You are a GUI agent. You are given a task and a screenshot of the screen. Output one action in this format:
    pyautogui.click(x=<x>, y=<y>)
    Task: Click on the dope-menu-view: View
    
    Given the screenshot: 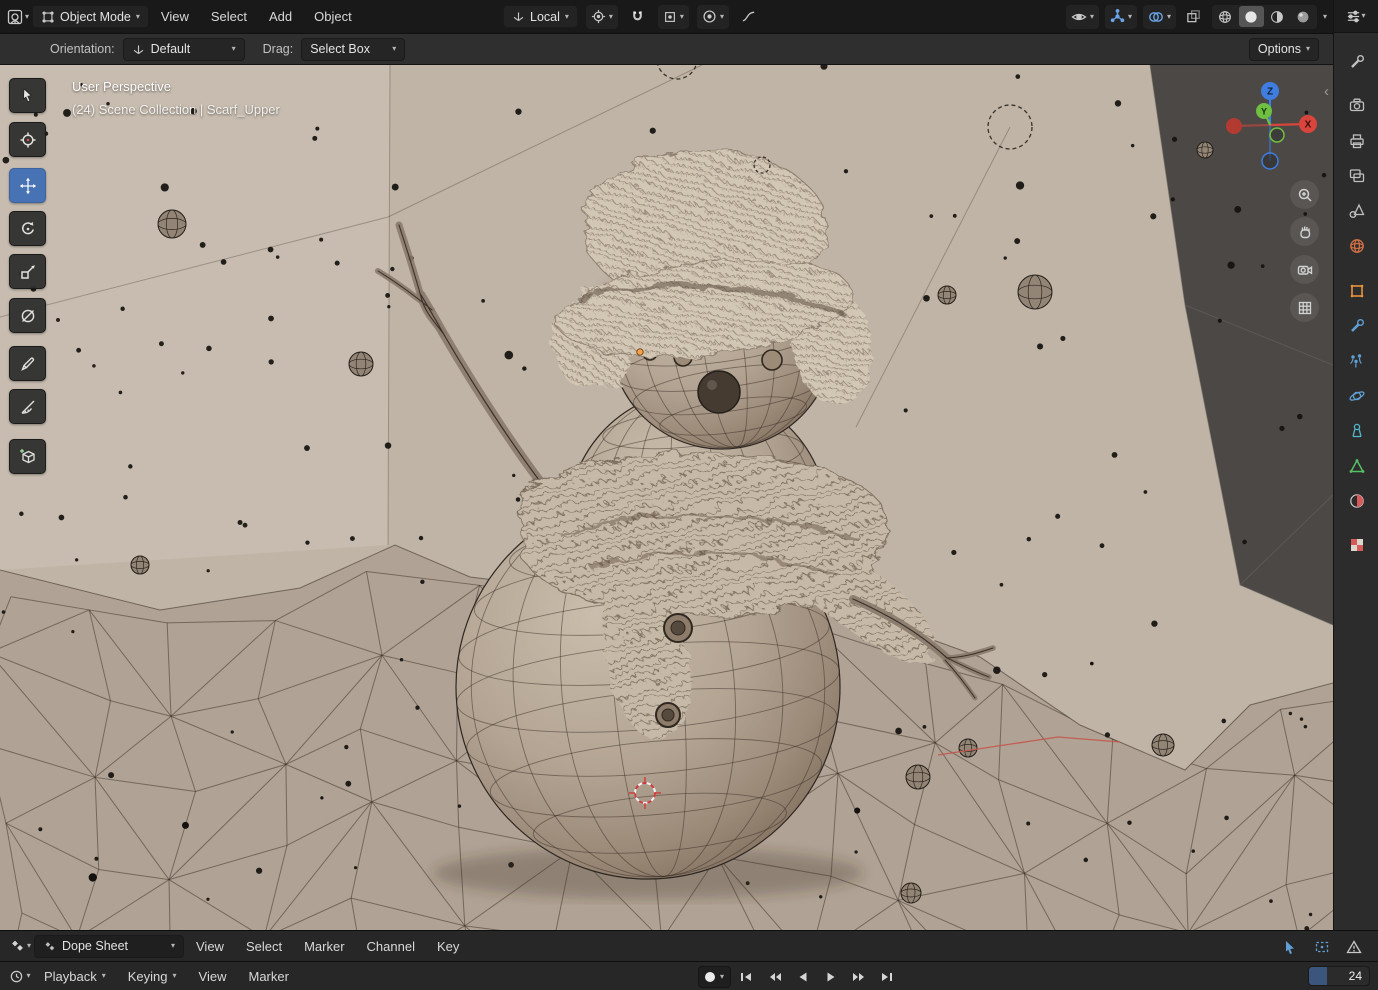 What is the action you would take?
    pyautogui.click(x=210, y=946)
    